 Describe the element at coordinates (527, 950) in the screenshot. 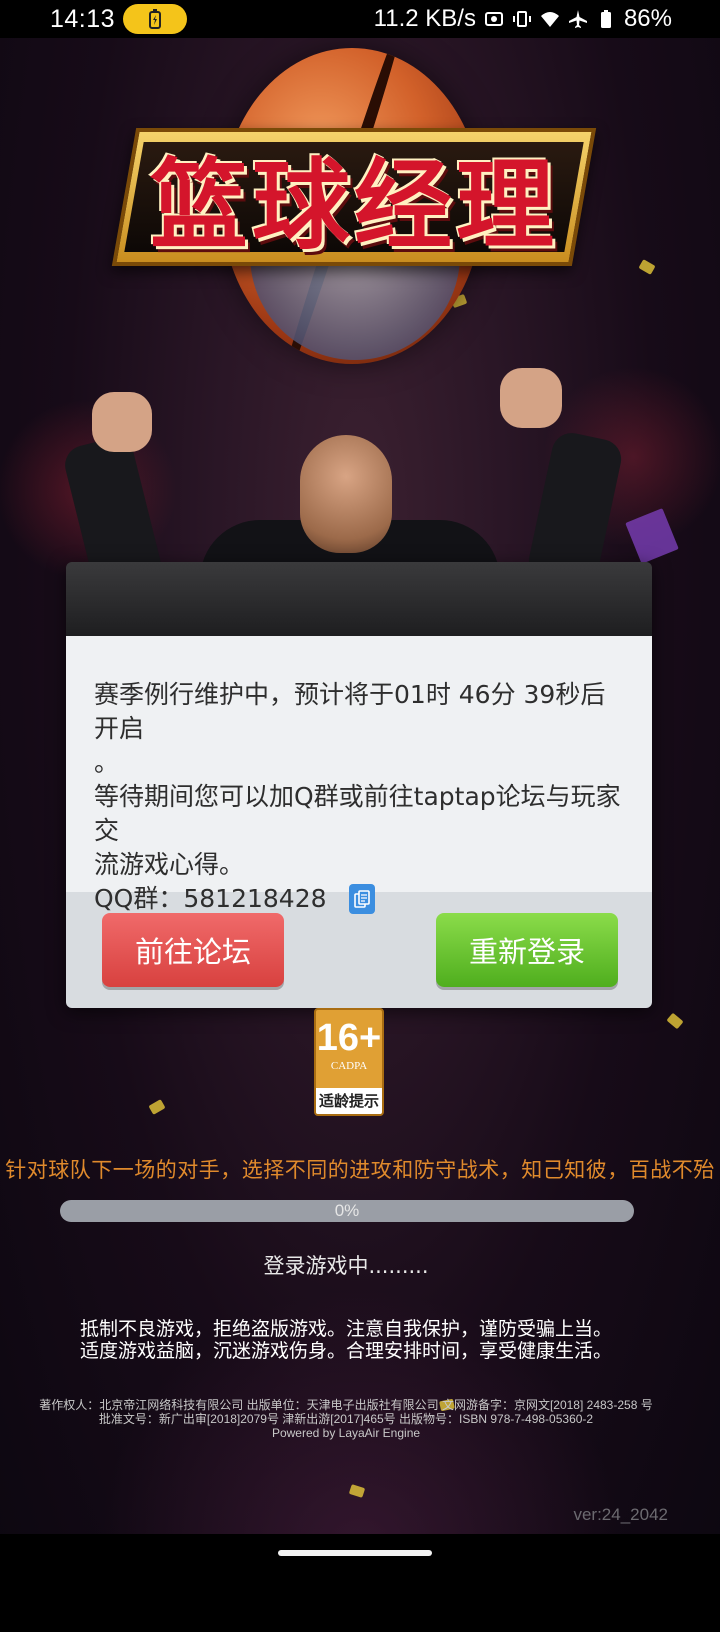

I see `relogin-button: 重新登录` at that location.